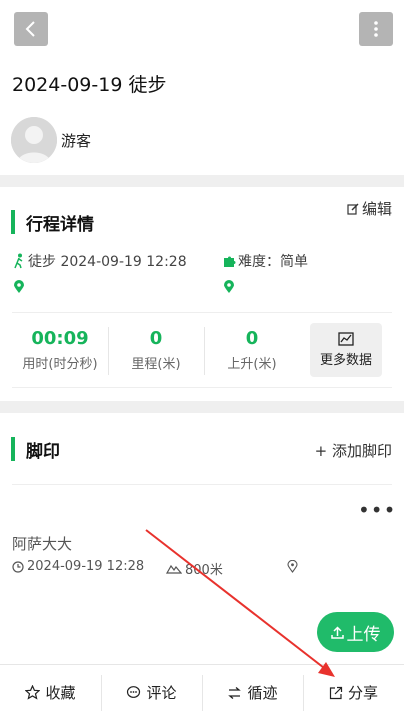  I want to click on share-button: 分享, so click(353, 692).